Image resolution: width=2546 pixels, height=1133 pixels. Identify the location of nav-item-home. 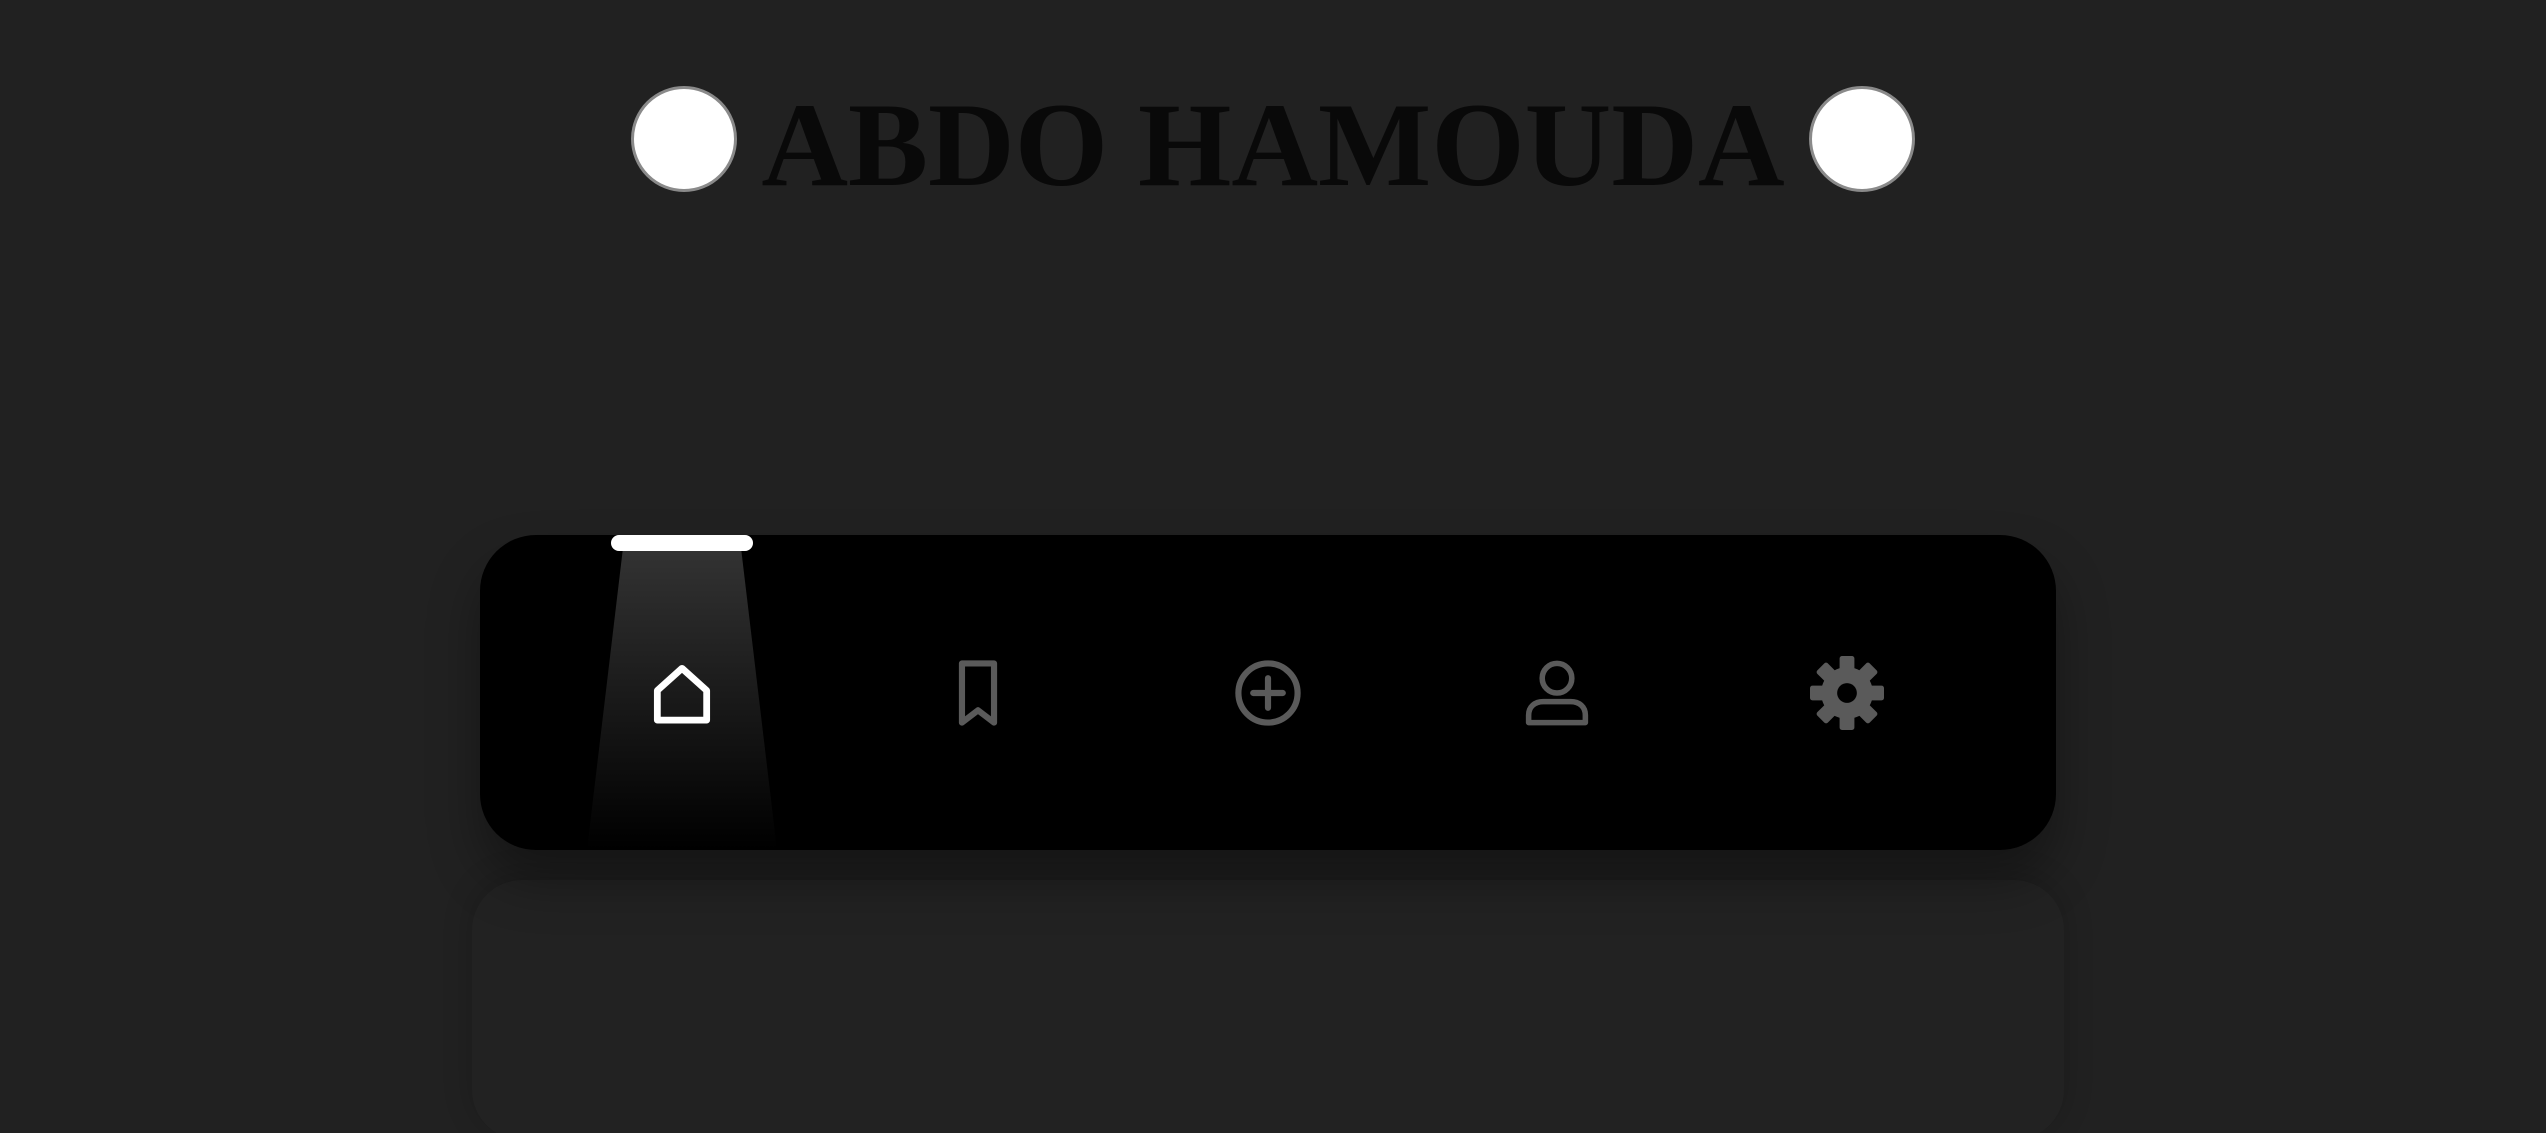
(682, 692).